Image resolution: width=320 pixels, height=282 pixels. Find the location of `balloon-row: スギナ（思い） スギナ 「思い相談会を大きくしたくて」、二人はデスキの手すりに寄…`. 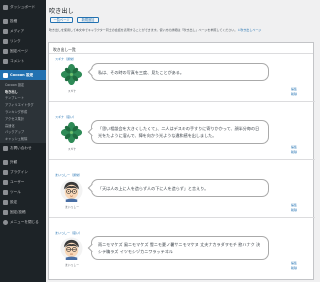

balloon-row: スギナ（思い） スギナ 「思い相談会を大きくしたくて」、二人はデスキの手すりに寄… is located at coordinates (182, 137).